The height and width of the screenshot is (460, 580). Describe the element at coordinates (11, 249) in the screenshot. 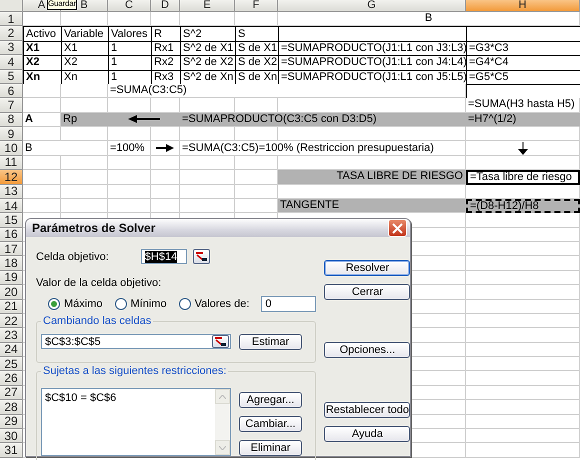

I see `row-header: 17` at that location.